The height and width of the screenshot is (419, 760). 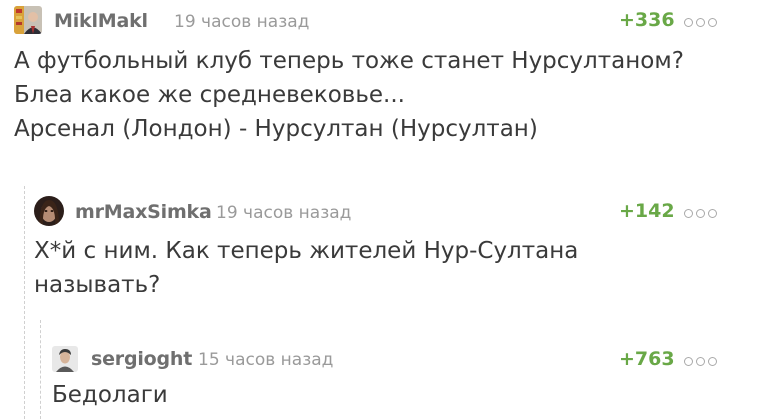 What do you see at coordinates (393, 360) in the screenshot?
I see `comment-header: sergioght 15 часов назад +763` at bounding box center [393, 360].